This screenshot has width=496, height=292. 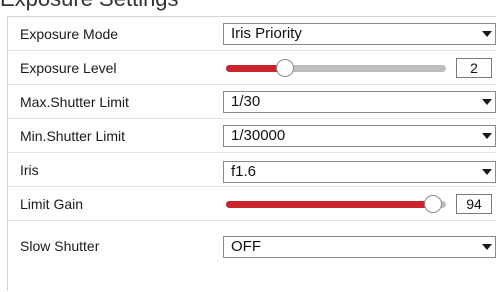 What do you see at coordinates (359, 136) in the screenshot?
I see `min-shutter-limit-select: 1/30000` at bounding box center [359, 136].